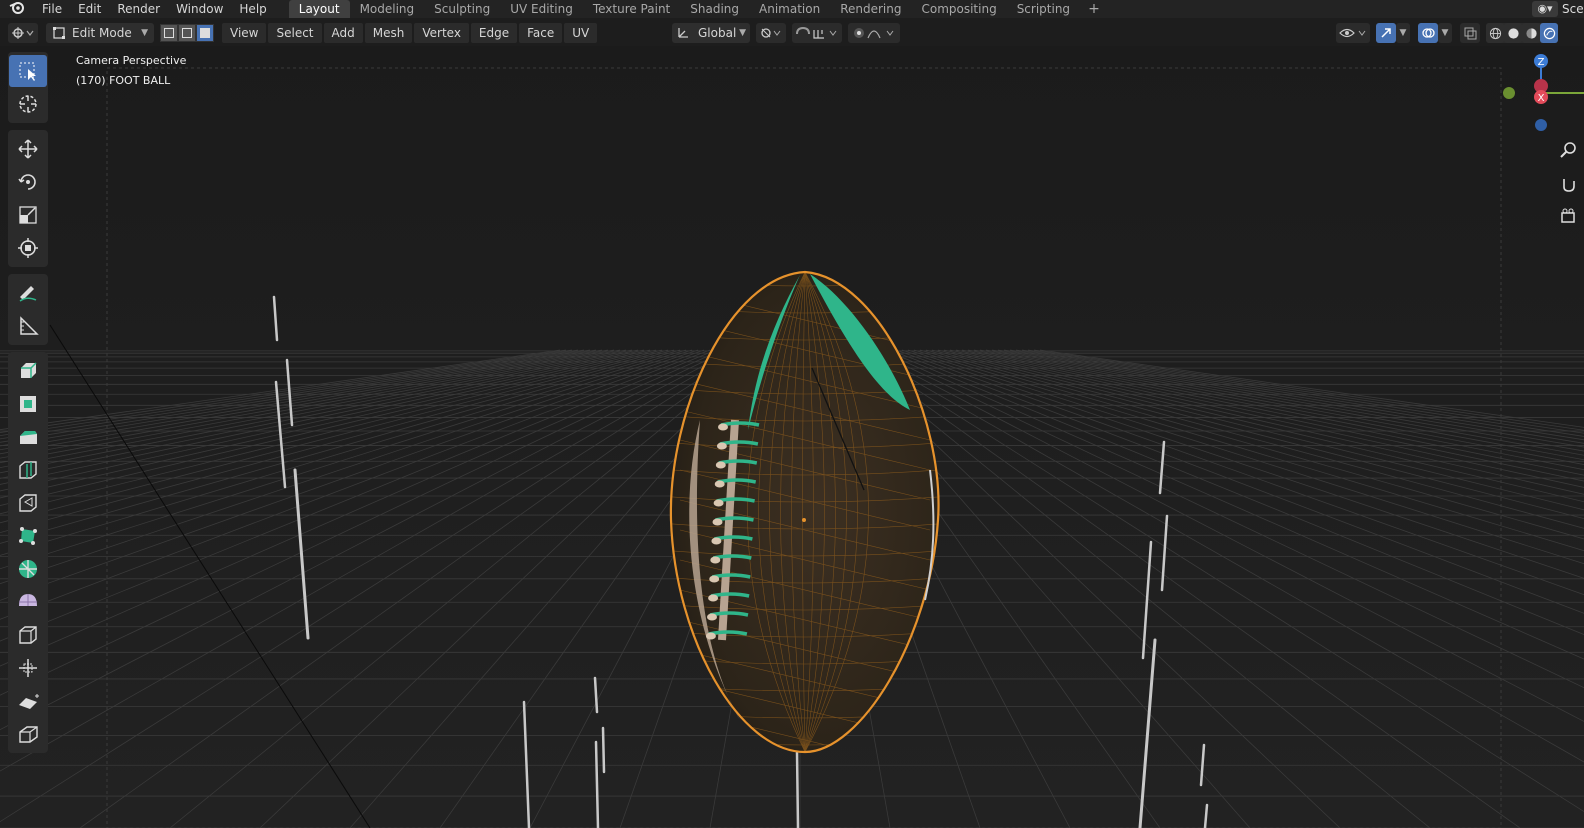 This screenshot has width=1584, height=828. Describe the element at coordinates (817, 33) in the screenshot. I see `snapping-button` at that location.